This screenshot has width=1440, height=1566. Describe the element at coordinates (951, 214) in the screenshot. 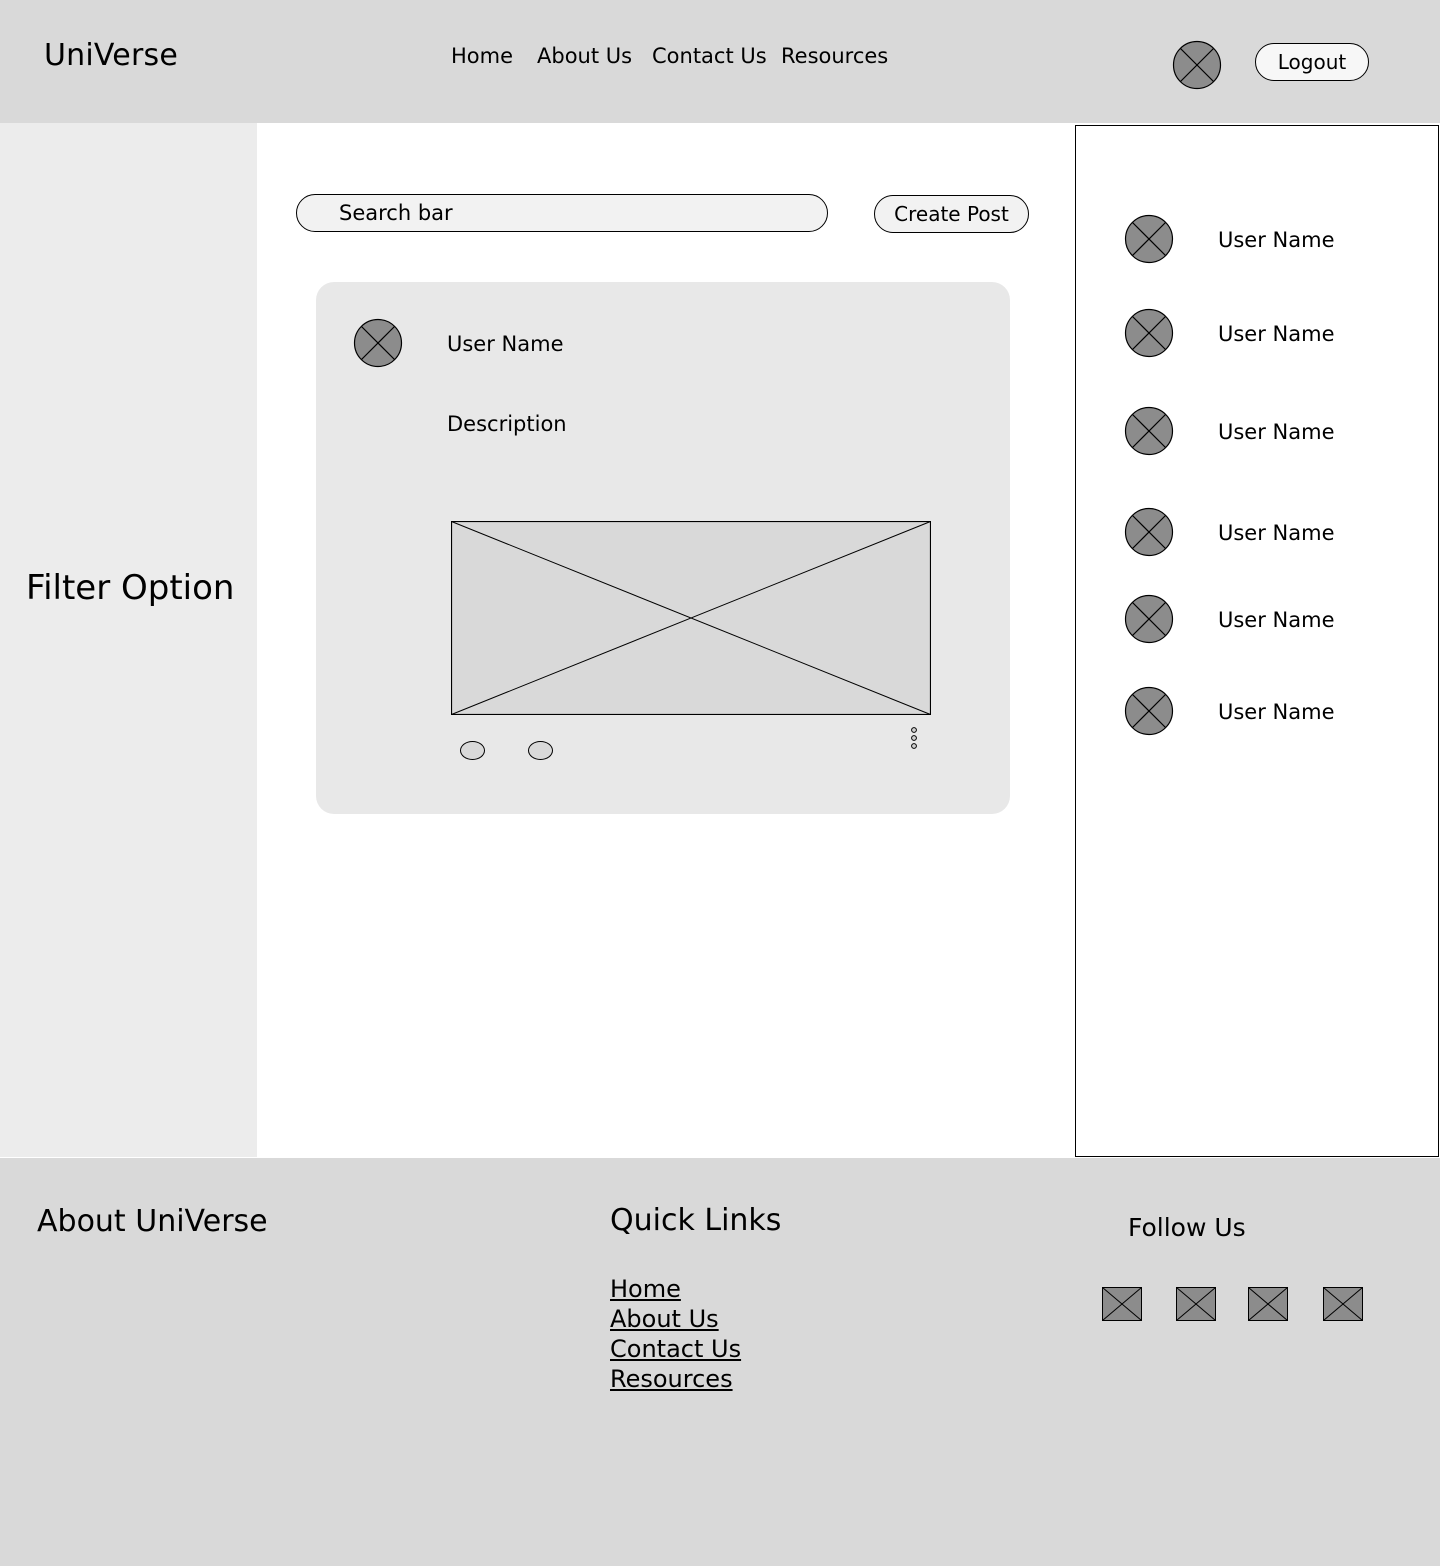

I see `create-post-button: Create Post` at that location.